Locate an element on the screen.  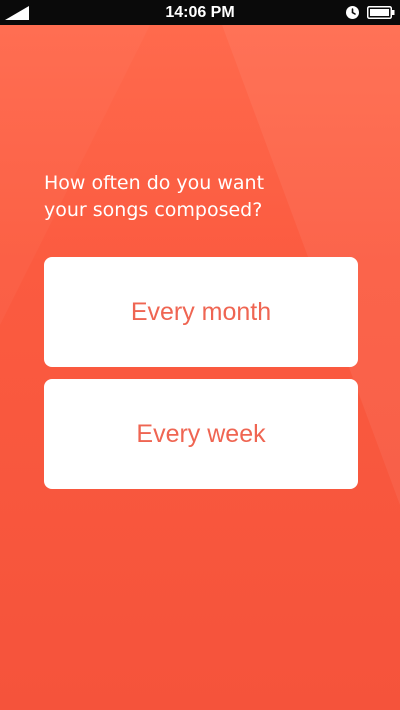
every-week-label: Every week is located at coordinates (201, 433).